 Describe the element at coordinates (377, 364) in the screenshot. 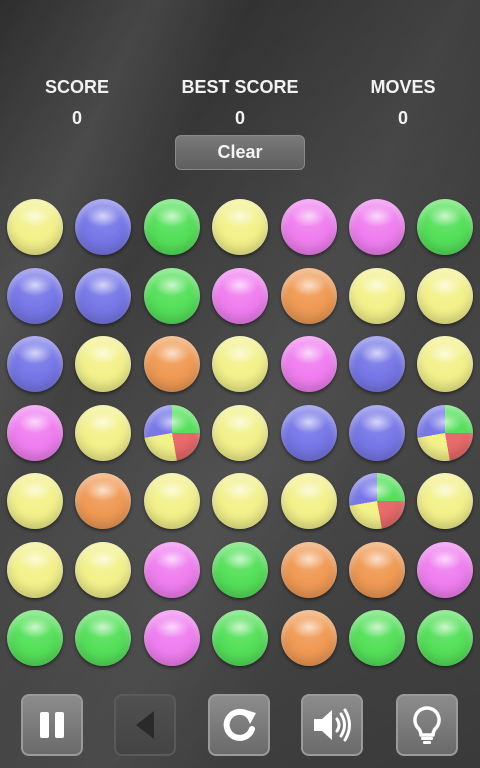

I see `ball-blue-r3c6` at that location.